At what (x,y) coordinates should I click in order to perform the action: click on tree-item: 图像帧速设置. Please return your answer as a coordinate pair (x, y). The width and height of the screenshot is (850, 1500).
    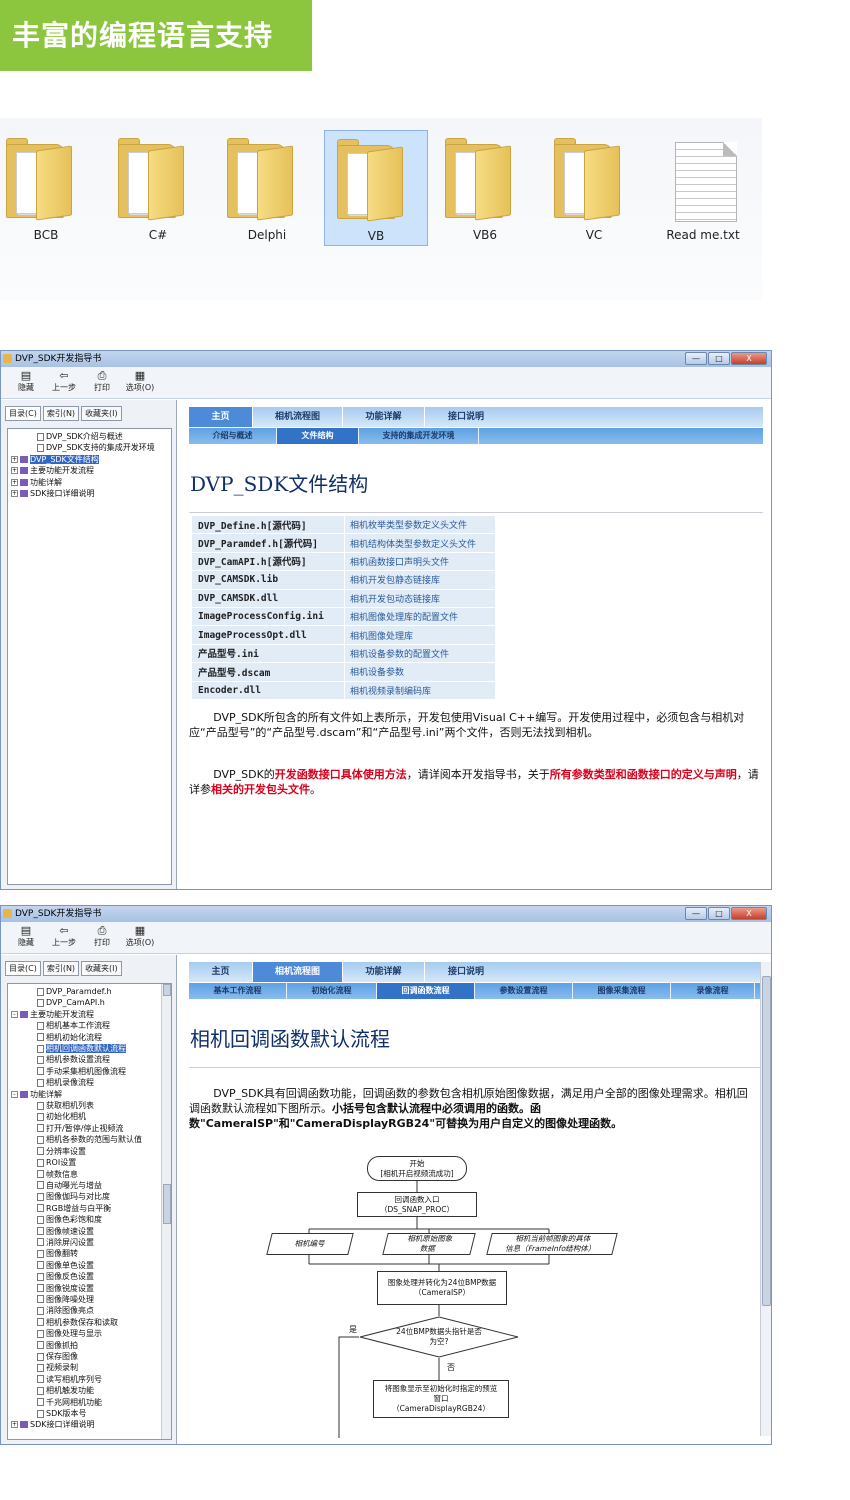
    Looking at the image, I should click on (89, 1231).